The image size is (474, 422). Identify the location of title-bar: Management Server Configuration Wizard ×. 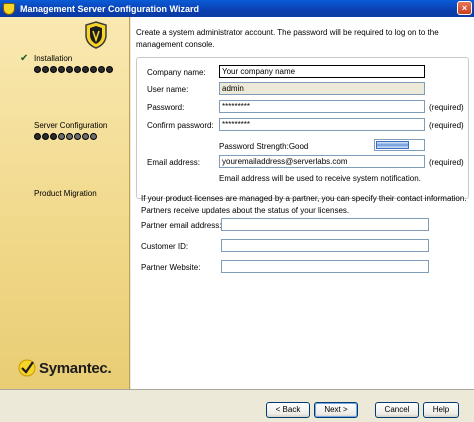
(237, 8).